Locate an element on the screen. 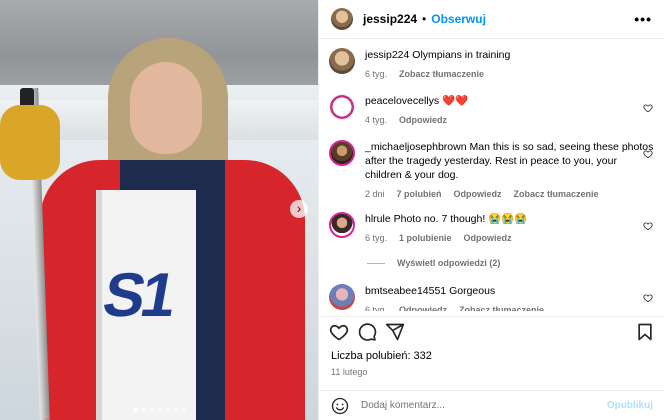 The height and width of the screenshot is (420, 664). comment-item: peacelovecellys ❤️❤️ 4 tyg. Odpowiedz is located at coordinates (492, 110).